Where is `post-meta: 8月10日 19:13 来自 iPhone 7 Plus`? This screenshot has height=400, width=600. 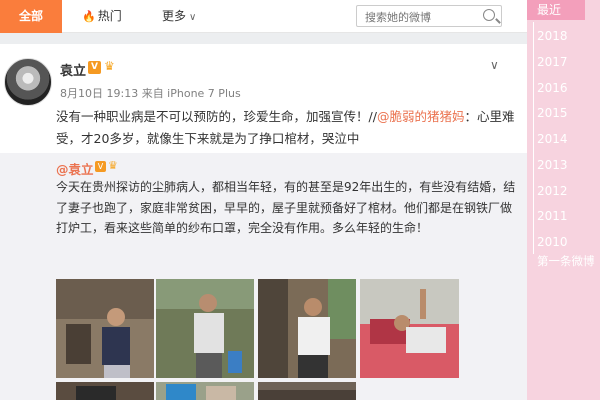 post-meta: 8月10日 19:13 来自 iPhone 7 Plus is located at coordinates (150, 93).